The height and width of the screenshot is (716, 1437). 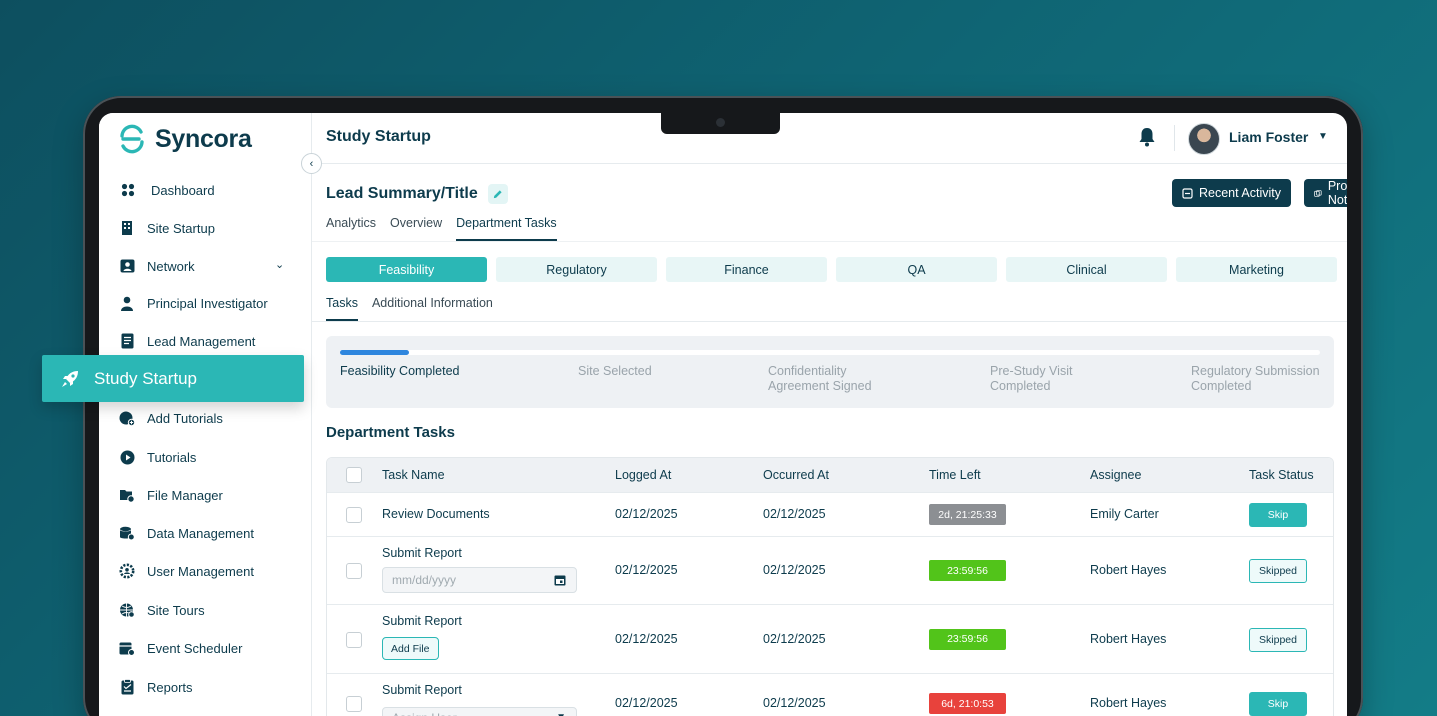 I want to click on department-tab-feasibility: Feasibility, so click(x=406, y=269).